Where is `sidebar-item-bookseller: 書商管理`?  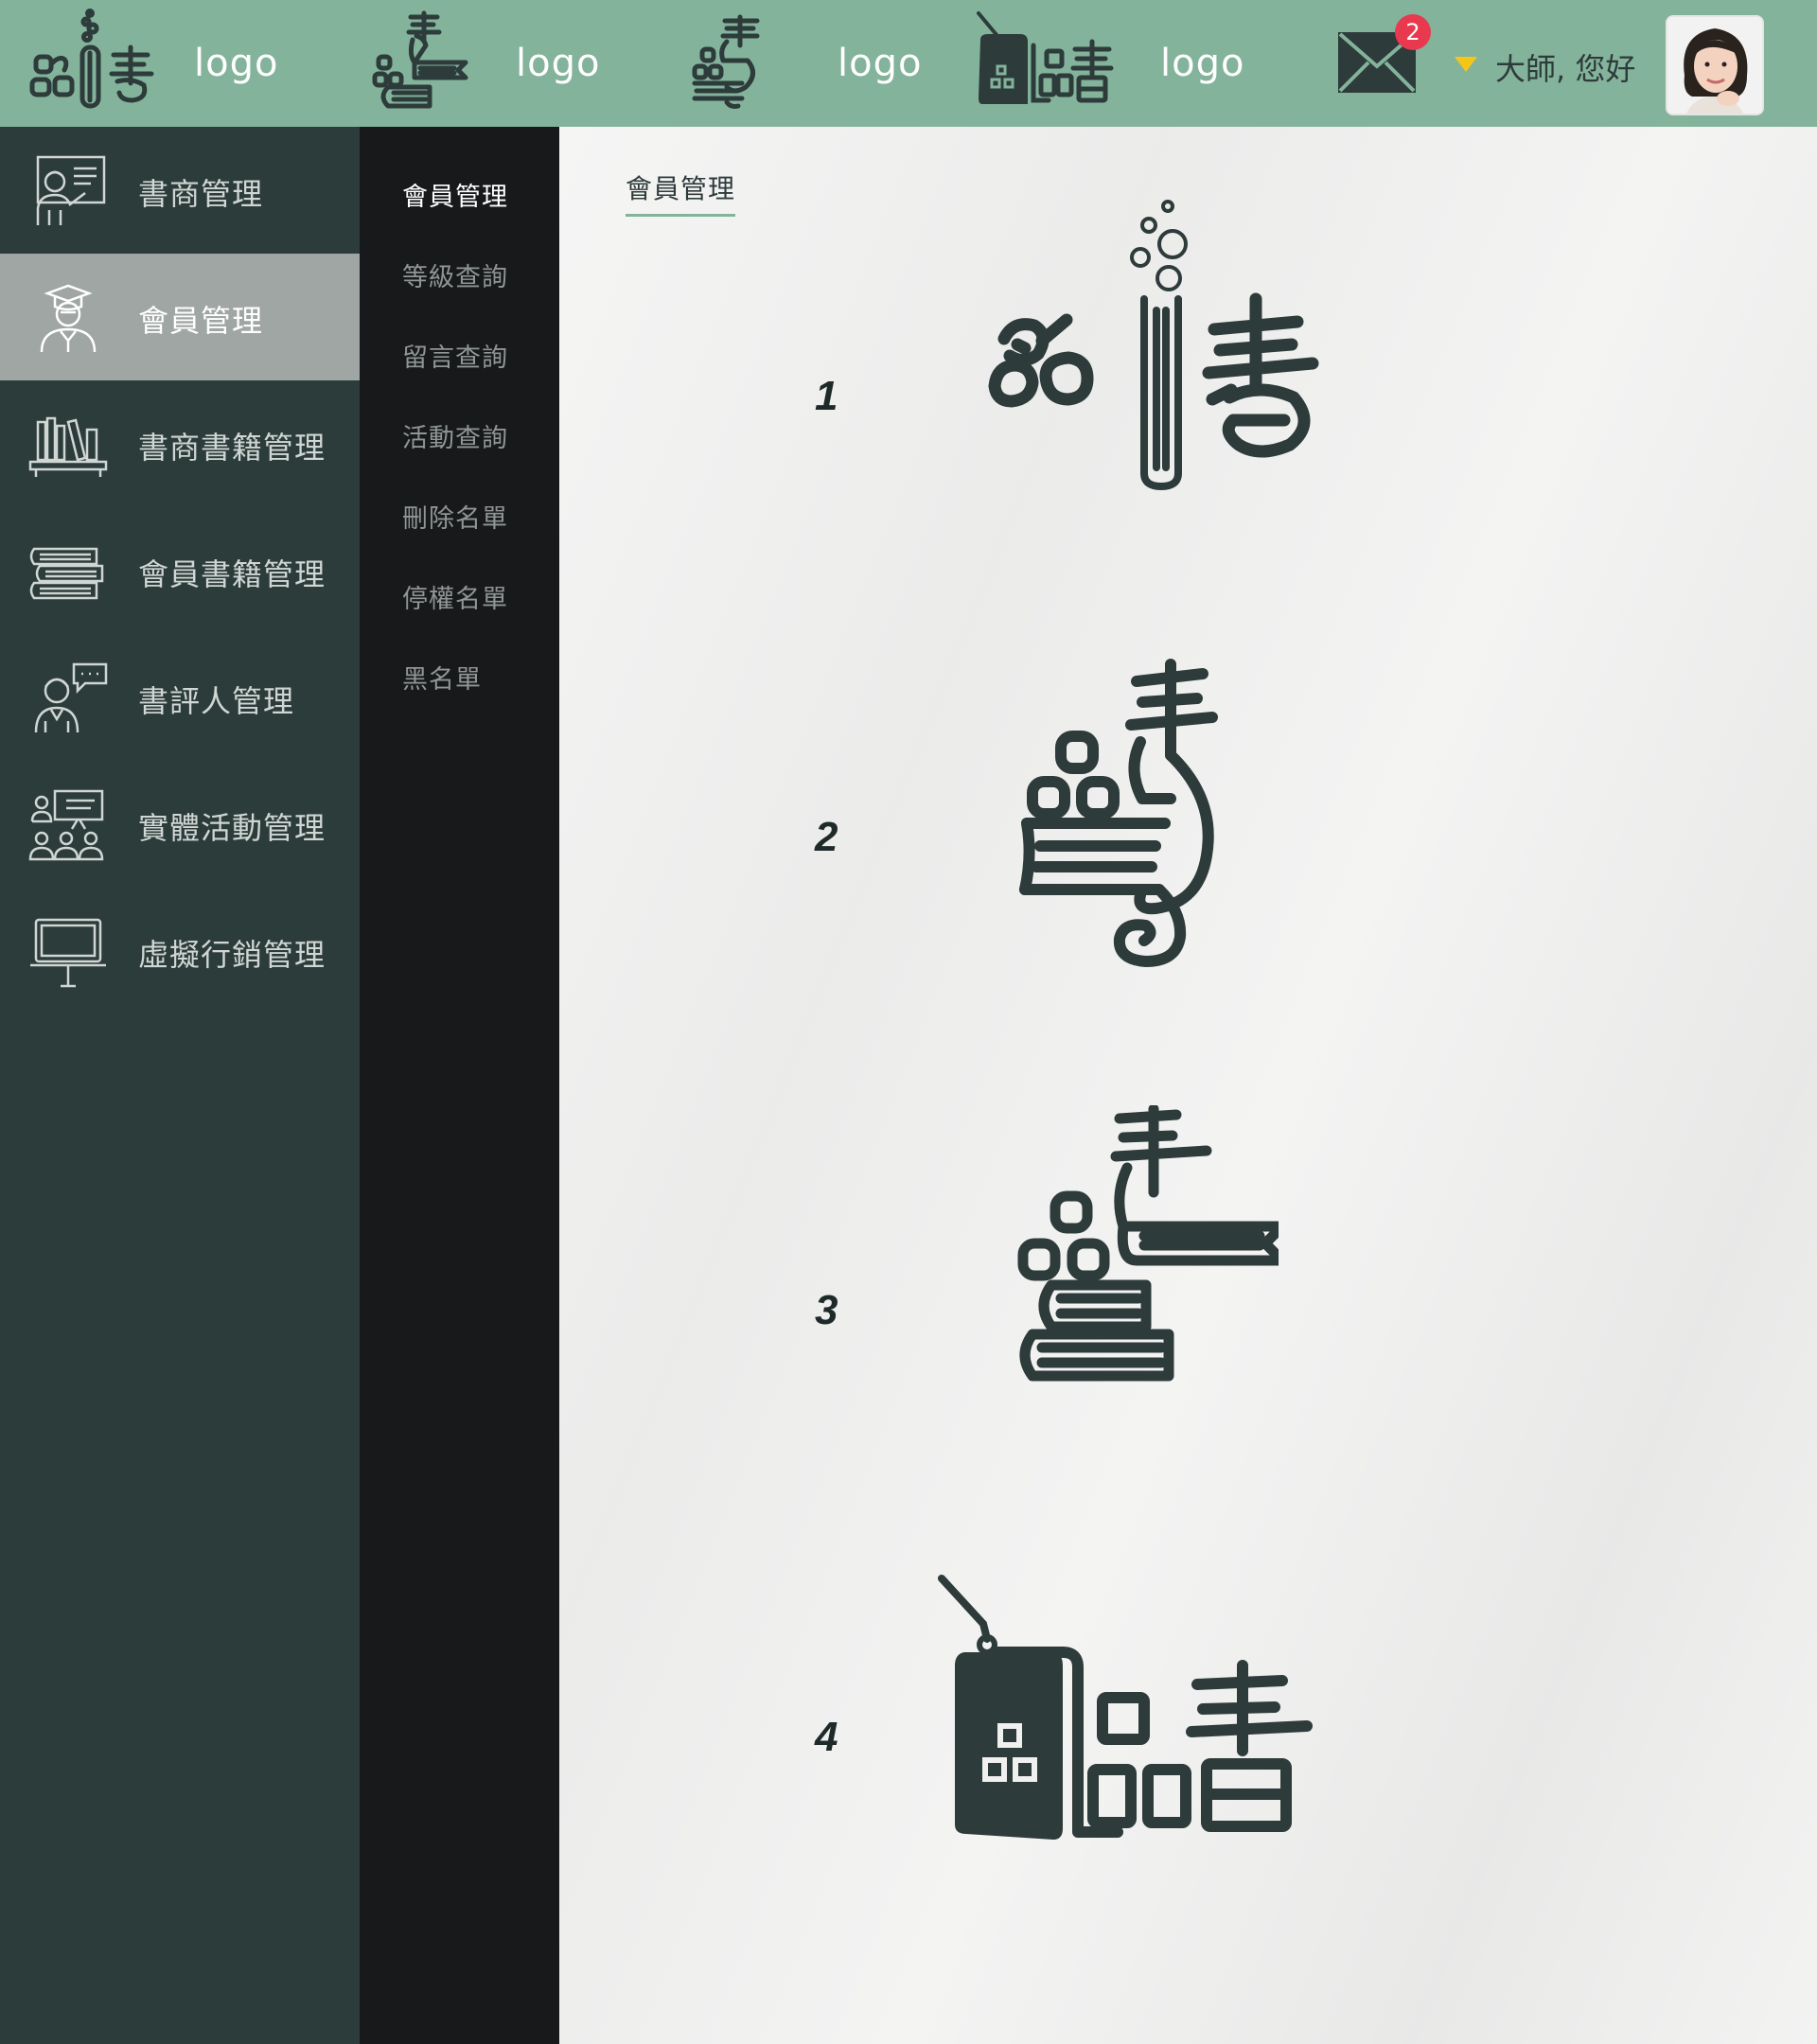 sidebar-item-bookseller: 書商管理 is located at coordinates (180, 190).